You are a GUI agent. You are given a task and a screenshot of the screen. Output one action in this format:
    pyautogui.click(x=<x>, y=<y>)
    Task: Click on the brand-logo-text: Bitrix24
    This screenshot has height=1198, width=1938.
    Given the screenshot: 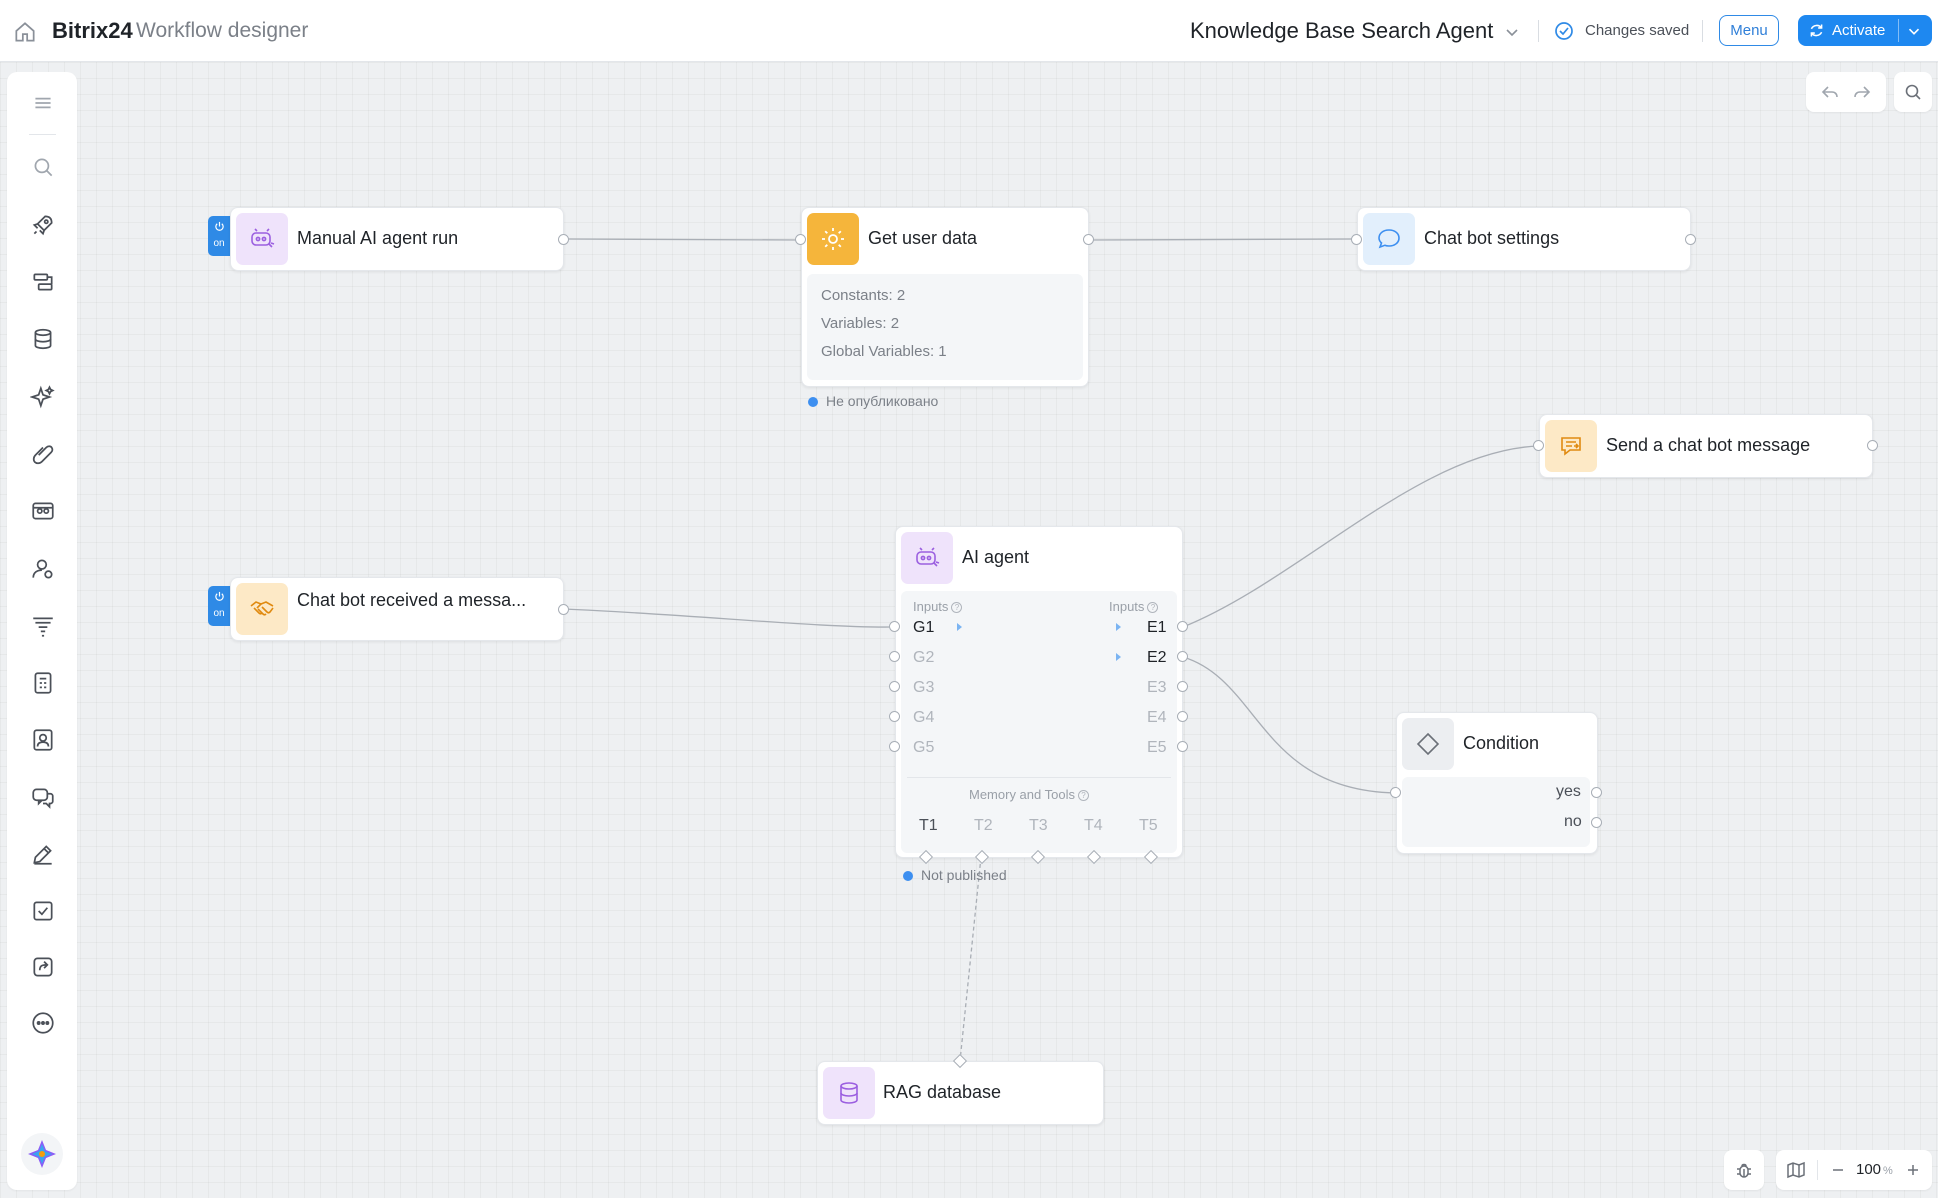 What is the action you would take?
    pyautogui.click(x=92, y=31)
    